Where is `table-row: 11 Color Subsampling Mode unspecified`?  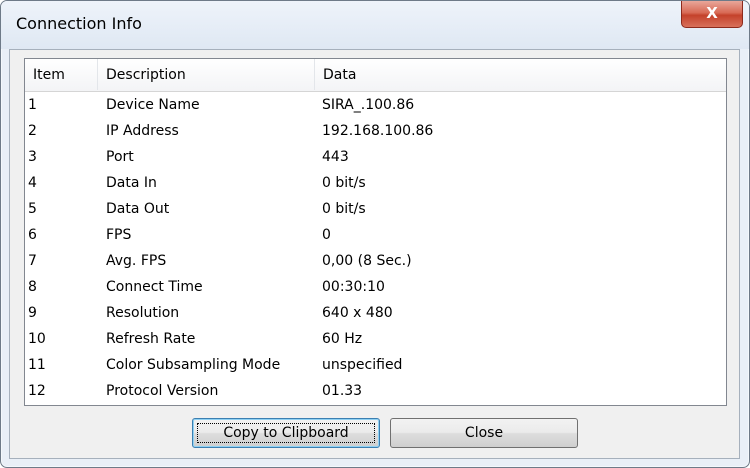
table-row: 11 Color Subsampling Mode unspecified is located at coordinates (375, 365).